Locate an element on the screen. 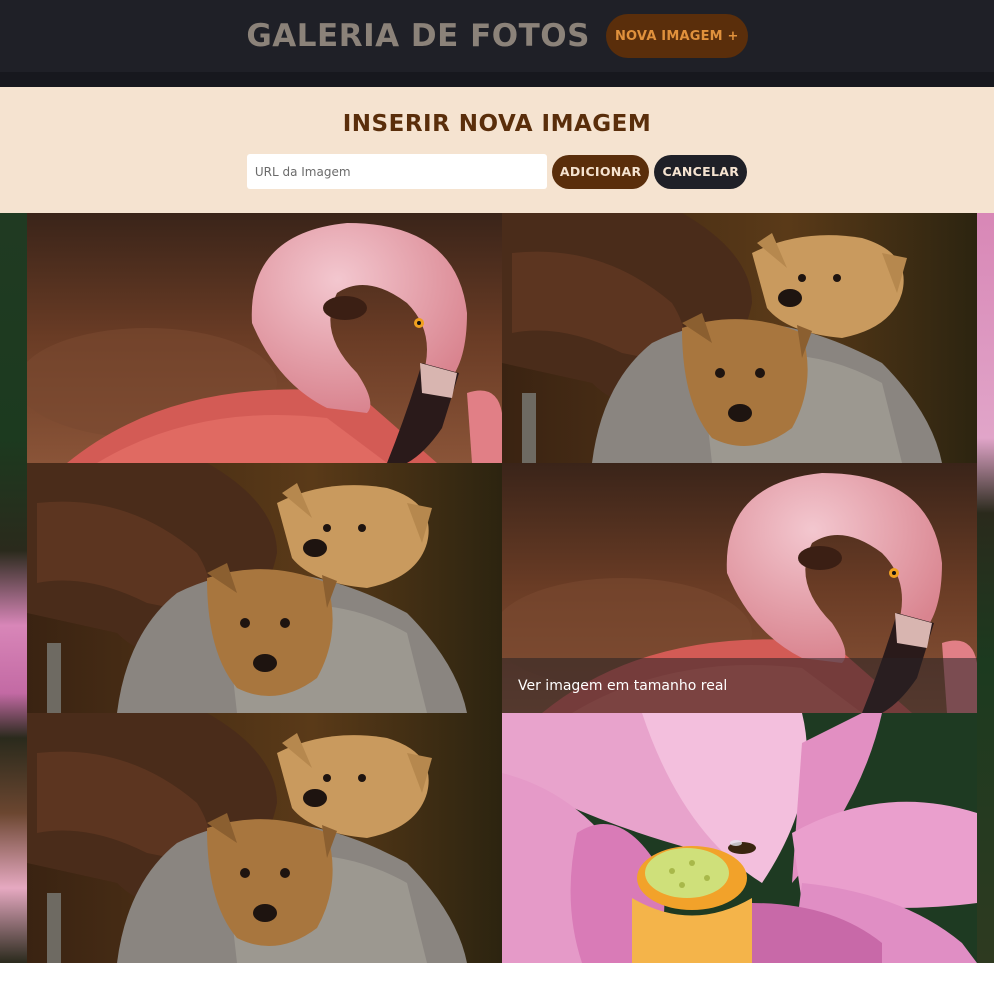 This screenshot has height=994, width=994. cancel-button: CANCELAR is located at coordinates (701, 171).